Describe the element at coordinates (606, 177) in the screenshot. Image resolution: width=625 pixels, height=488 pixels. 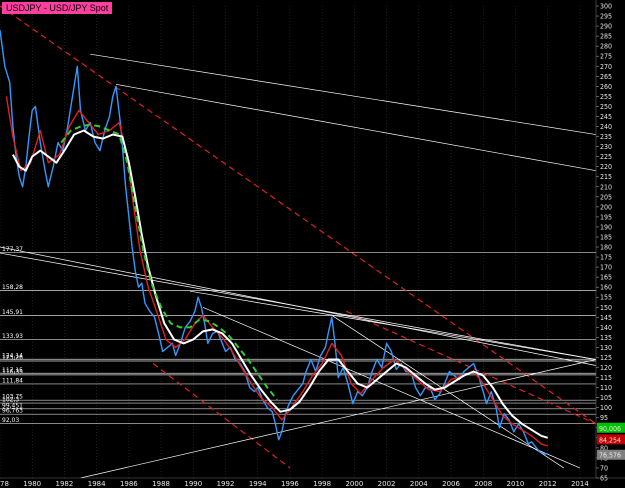
I see `y-tick-label: 215` at that location.